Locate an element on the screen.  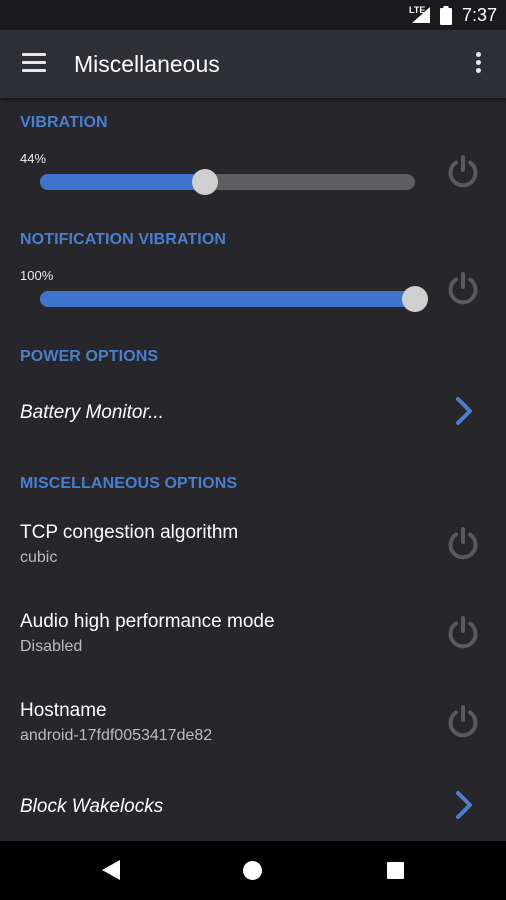
audio-high-performance-value: Disabled is located at coordinates (51, 646).